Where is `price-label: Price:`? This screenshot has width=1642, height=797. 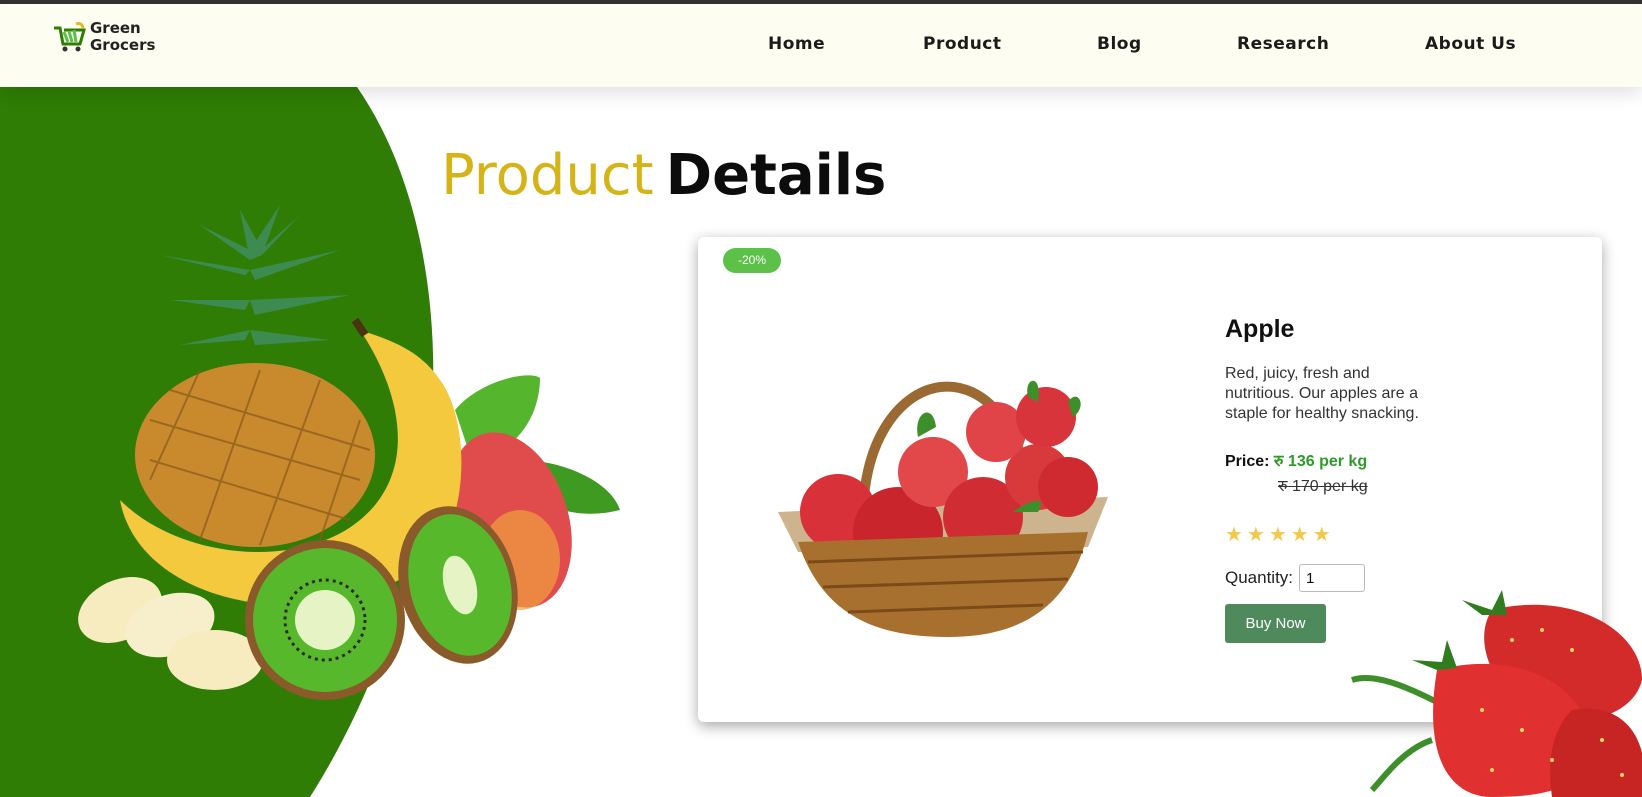 price-label: Price: is located at coordinates (1247, 461).